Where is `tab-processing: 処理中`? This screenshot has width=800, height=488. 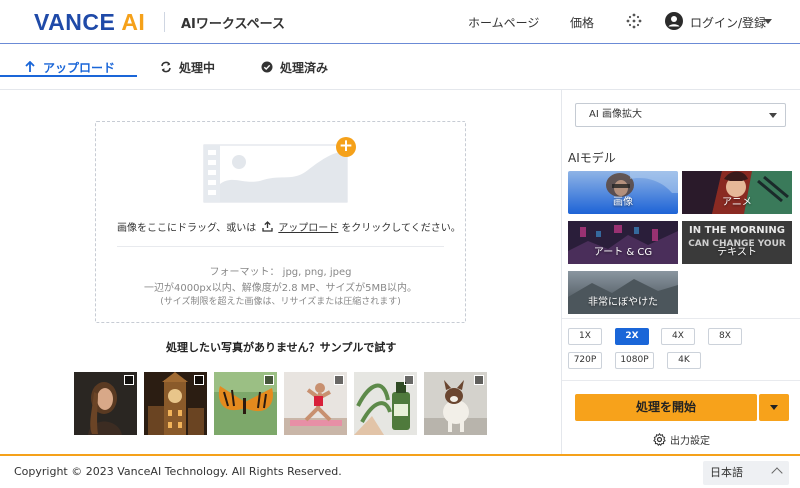 tab-processing: 処理中 is located at coordinates (187, 67).